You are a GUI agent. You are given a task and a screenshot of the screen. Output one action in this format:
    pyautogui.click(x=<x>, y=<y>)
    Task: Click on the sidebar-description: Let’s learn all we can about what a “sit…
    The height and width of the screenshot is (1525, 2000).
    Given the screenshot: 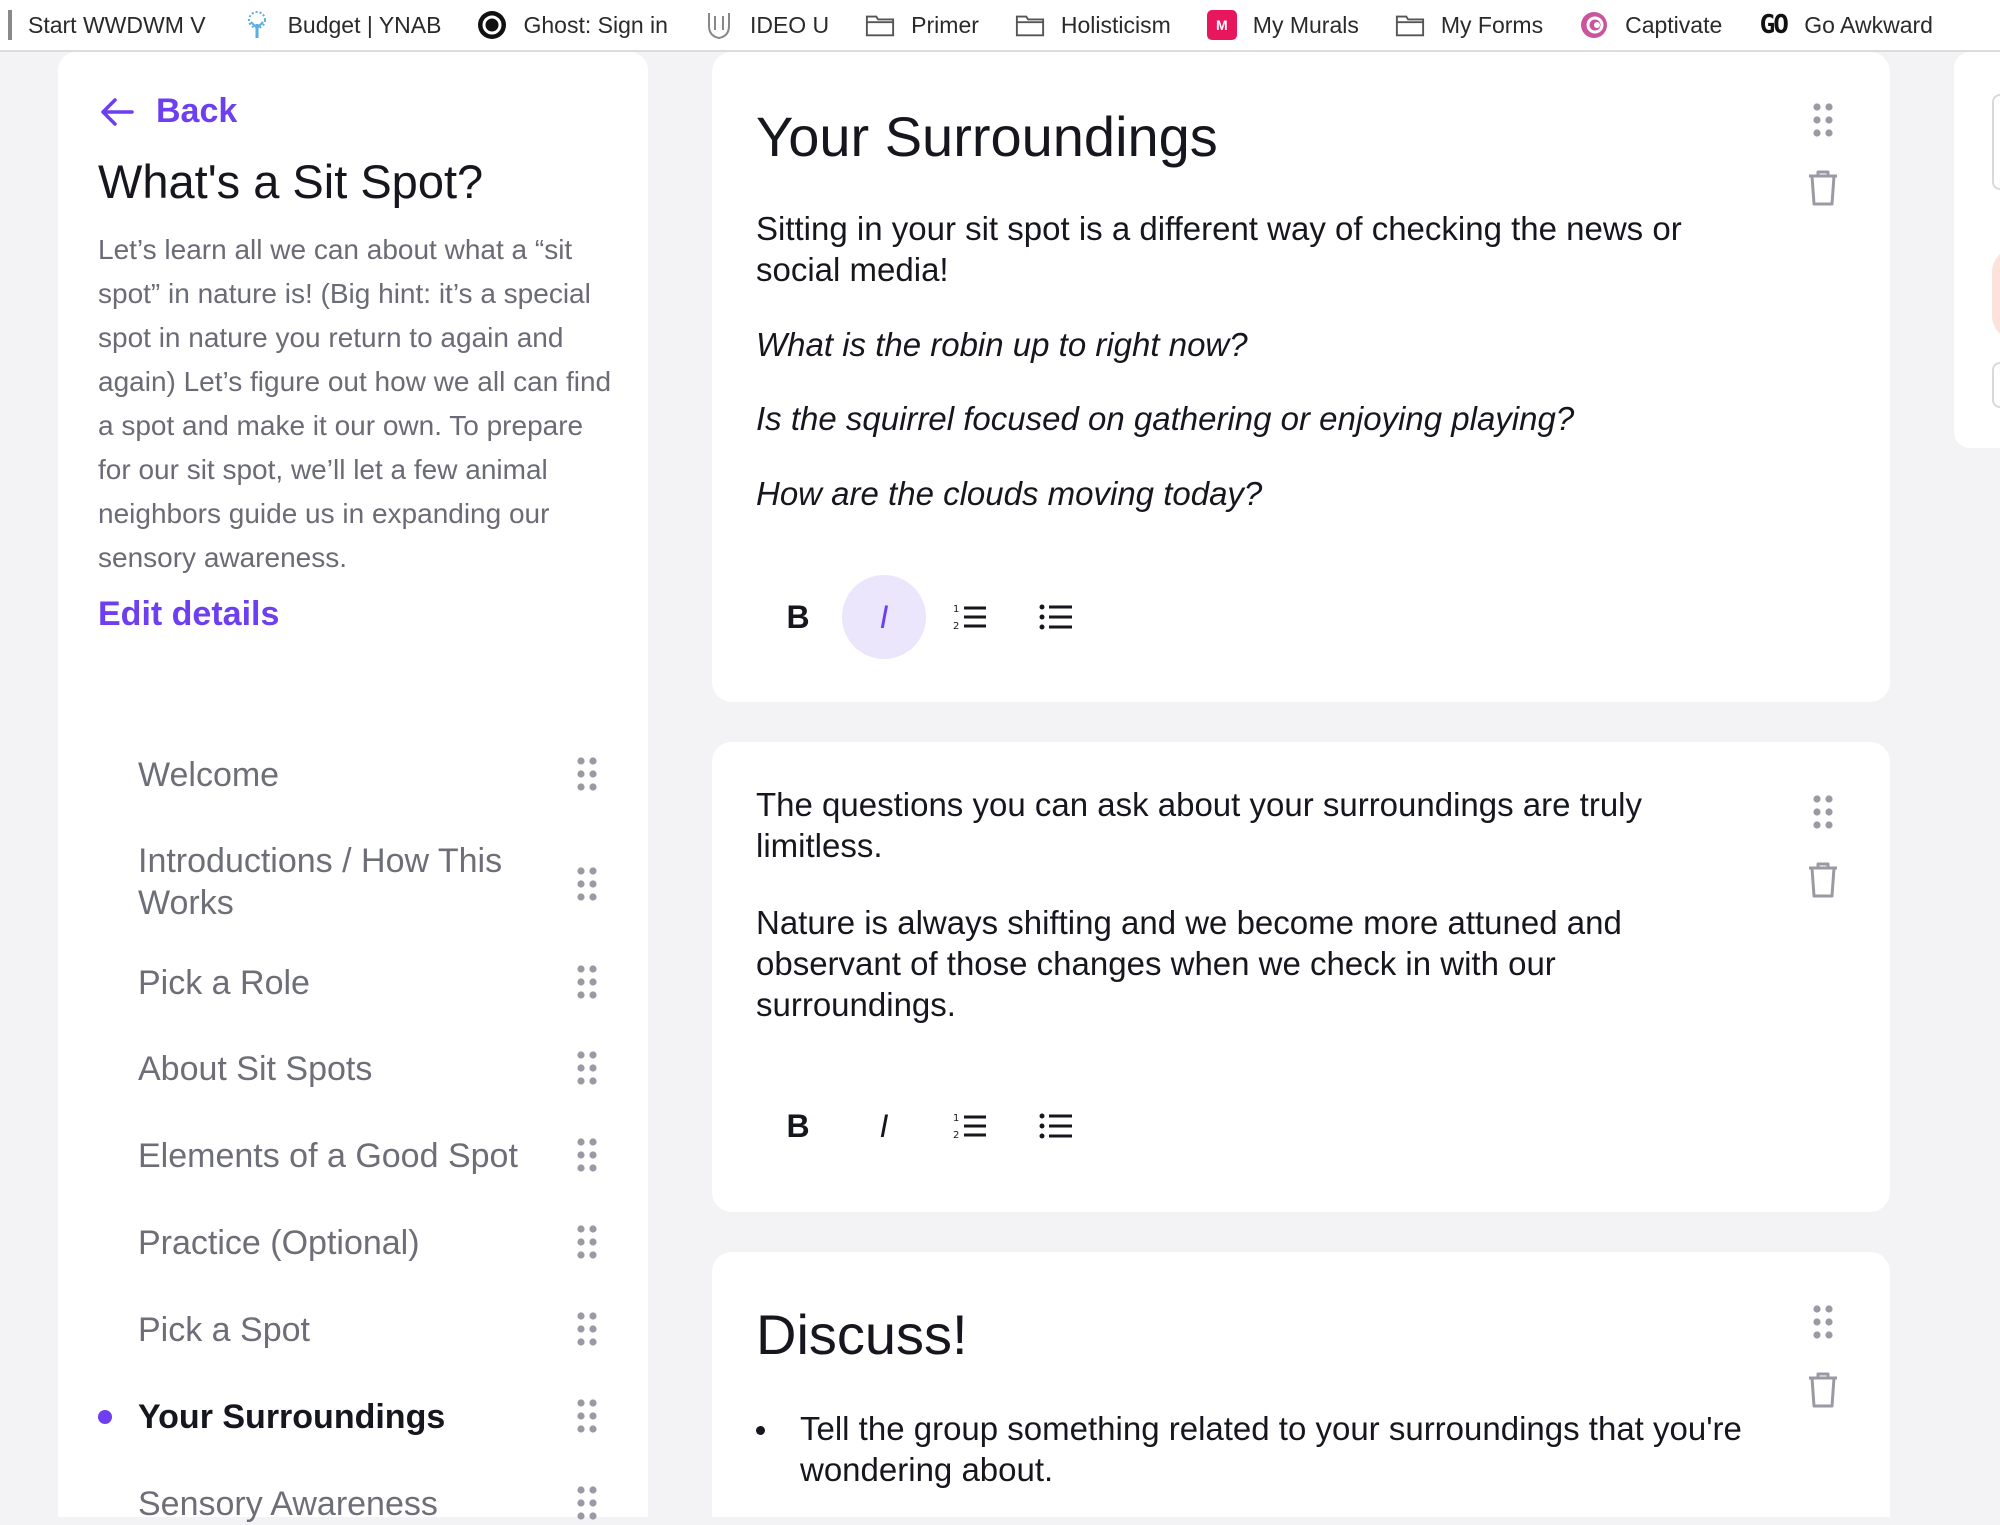 What is the action you would take?
    pyautogui.click(x=355, y=403)
    